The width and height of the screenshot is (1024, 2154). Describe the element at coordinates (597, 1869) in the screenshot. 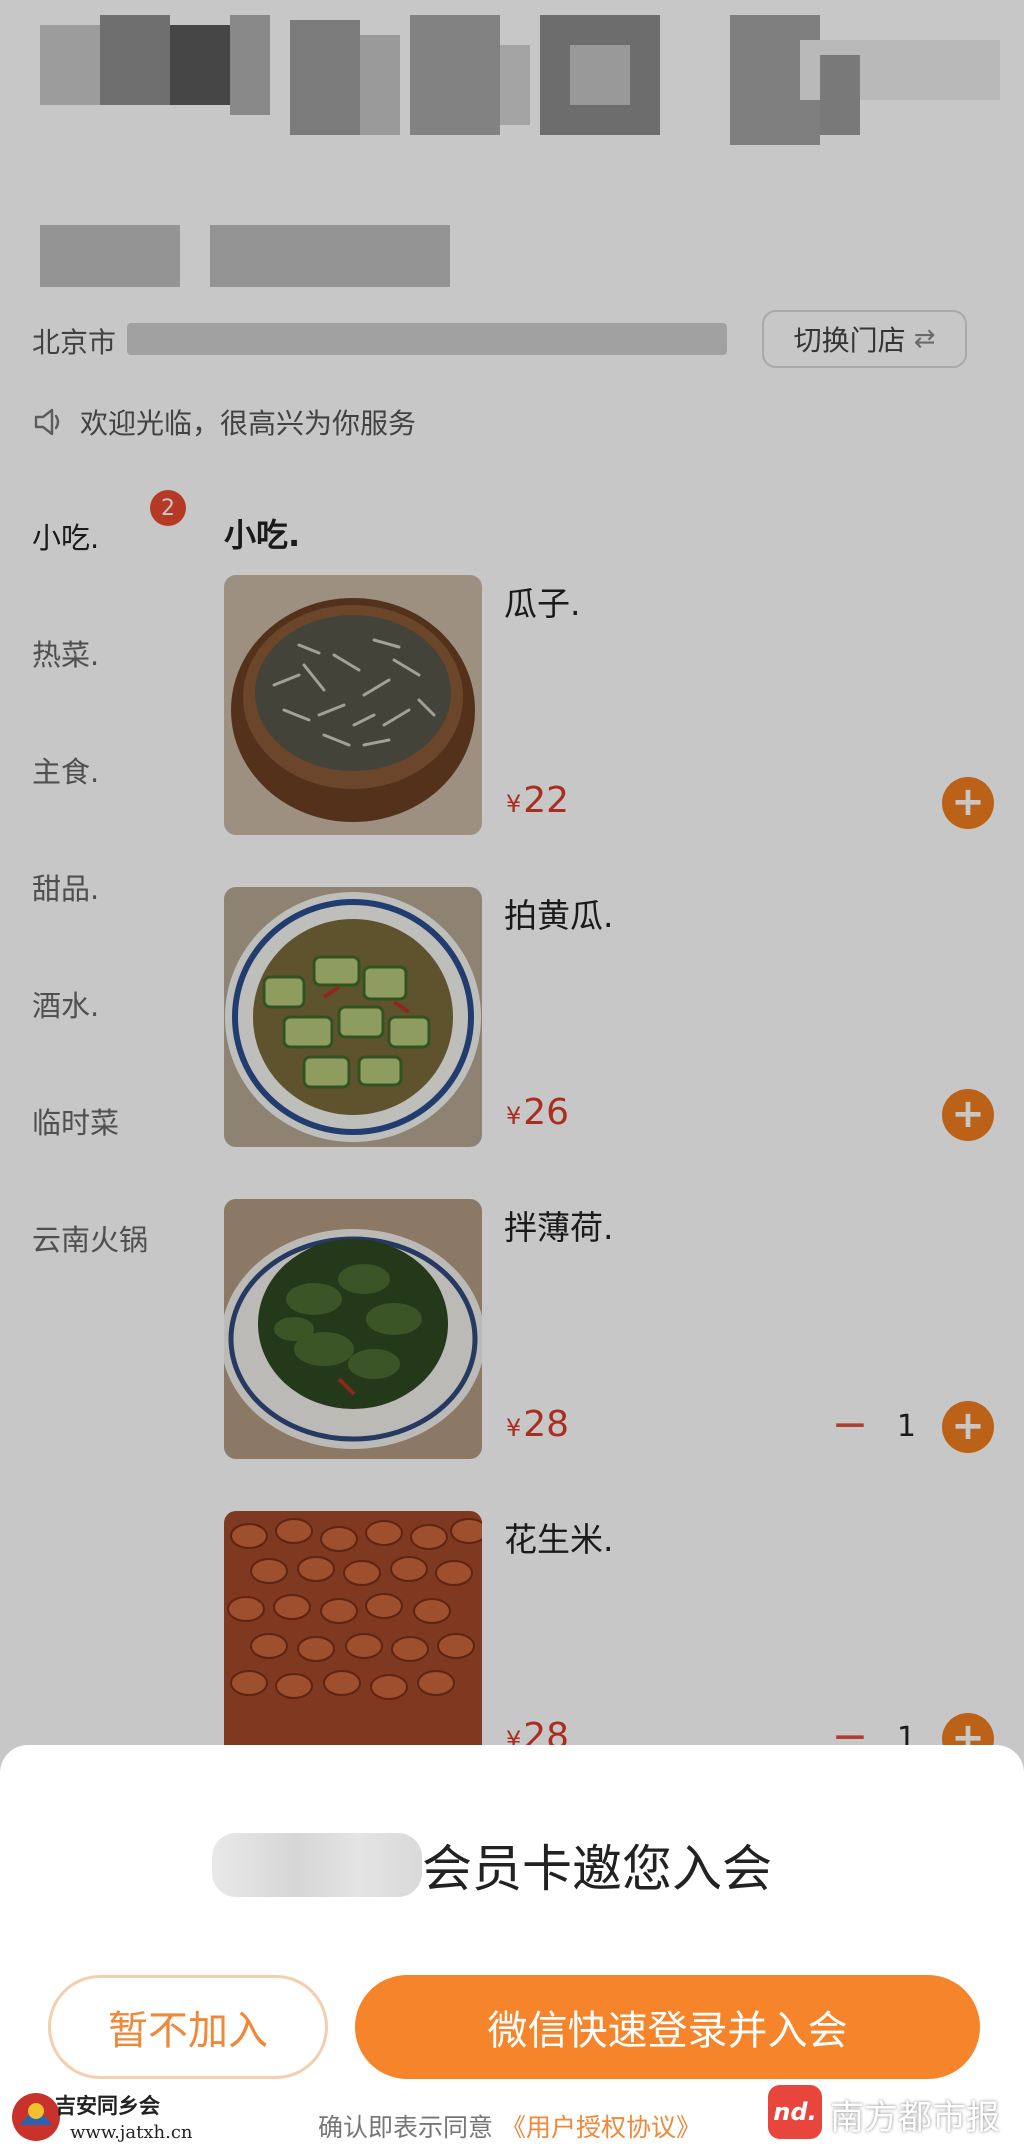

I see `sheet-title: 会员卡邀您入会` at that location.